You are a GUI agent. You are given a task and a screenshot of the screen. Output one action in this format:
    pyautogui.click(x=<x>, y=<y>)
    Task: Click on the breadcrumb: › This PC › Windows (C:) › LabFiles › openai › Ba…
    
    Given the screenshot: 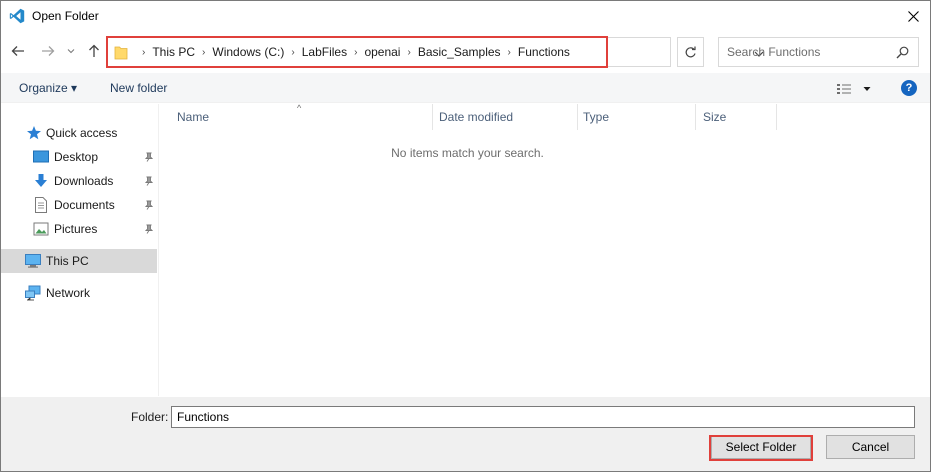 What is the action you would take?
    pyautogui.click(x=352, y=52)
    